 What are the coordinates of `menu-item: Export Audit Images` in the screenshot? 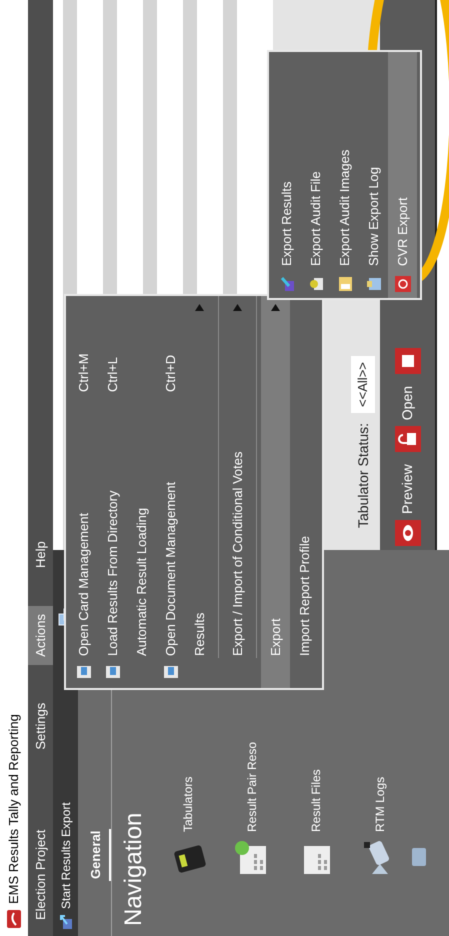 It's located at (344, 175).